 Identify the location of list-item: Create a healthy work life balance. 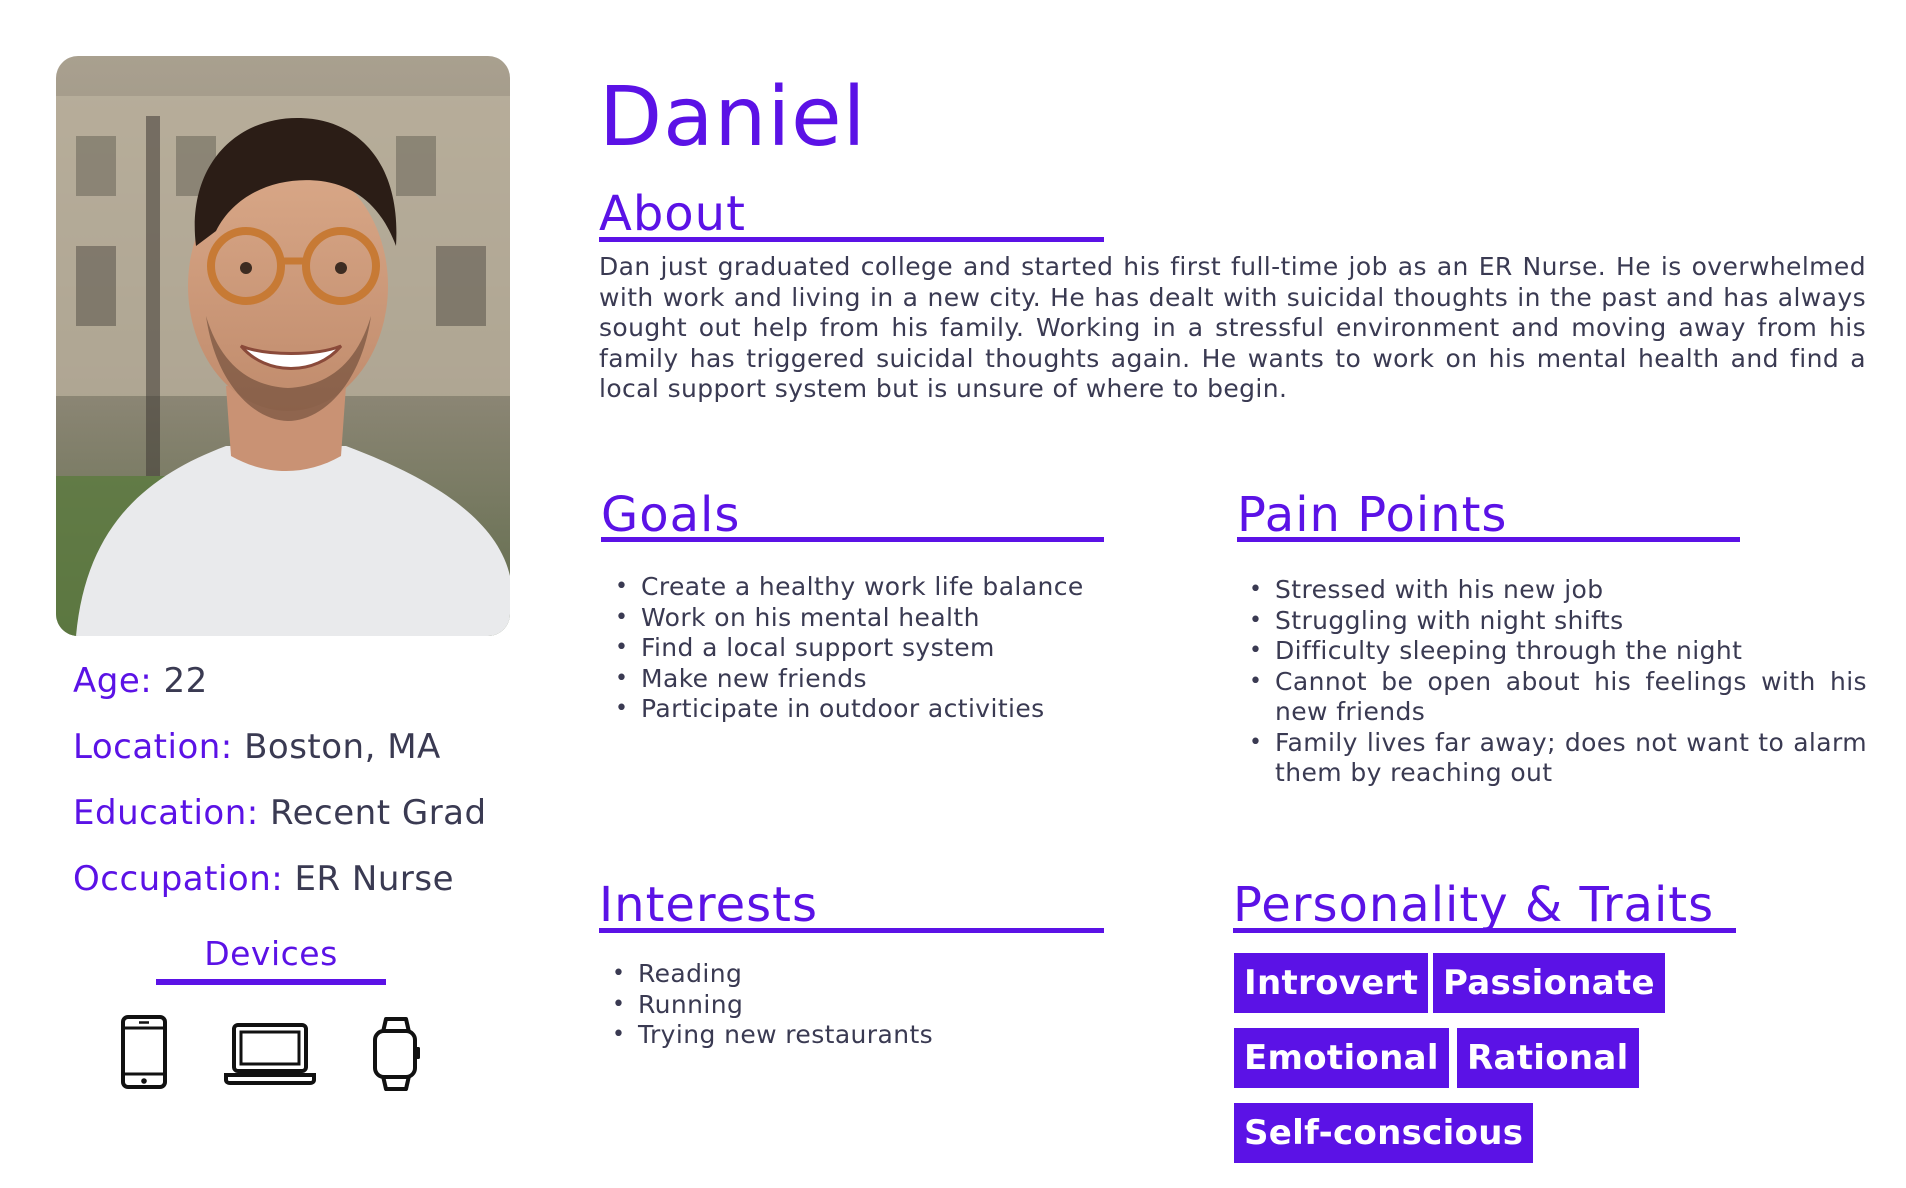
(881, 587).